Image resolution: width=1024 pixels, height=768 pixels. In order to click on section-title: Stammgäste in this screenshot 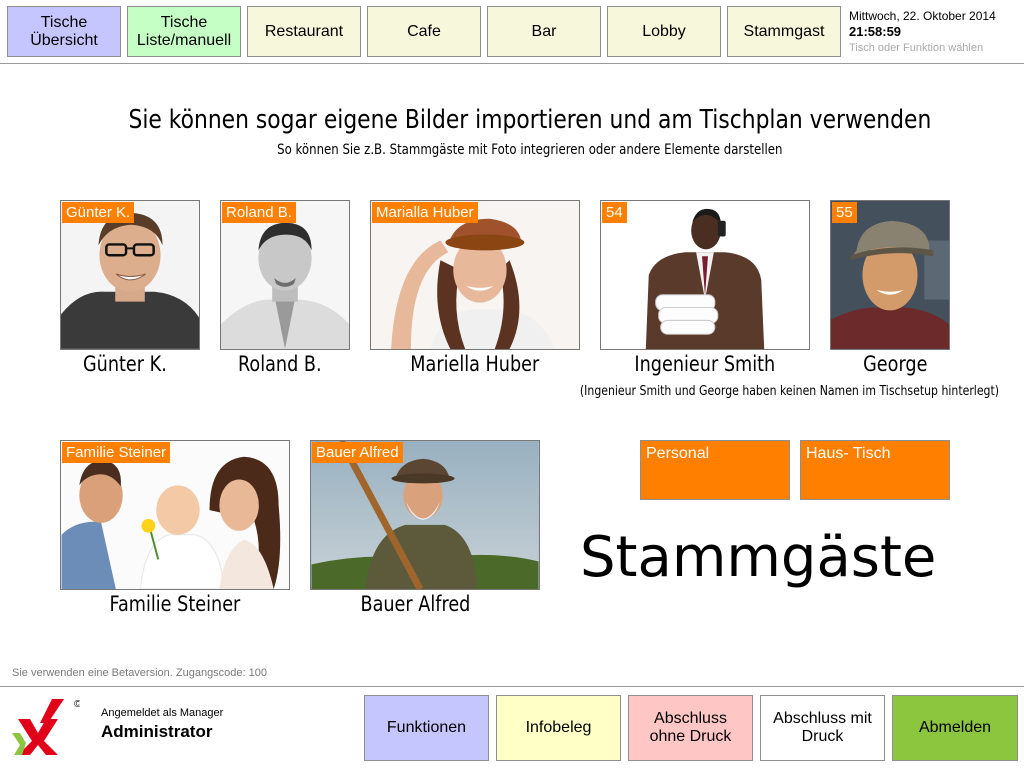, I will do `click(758, 557)`.